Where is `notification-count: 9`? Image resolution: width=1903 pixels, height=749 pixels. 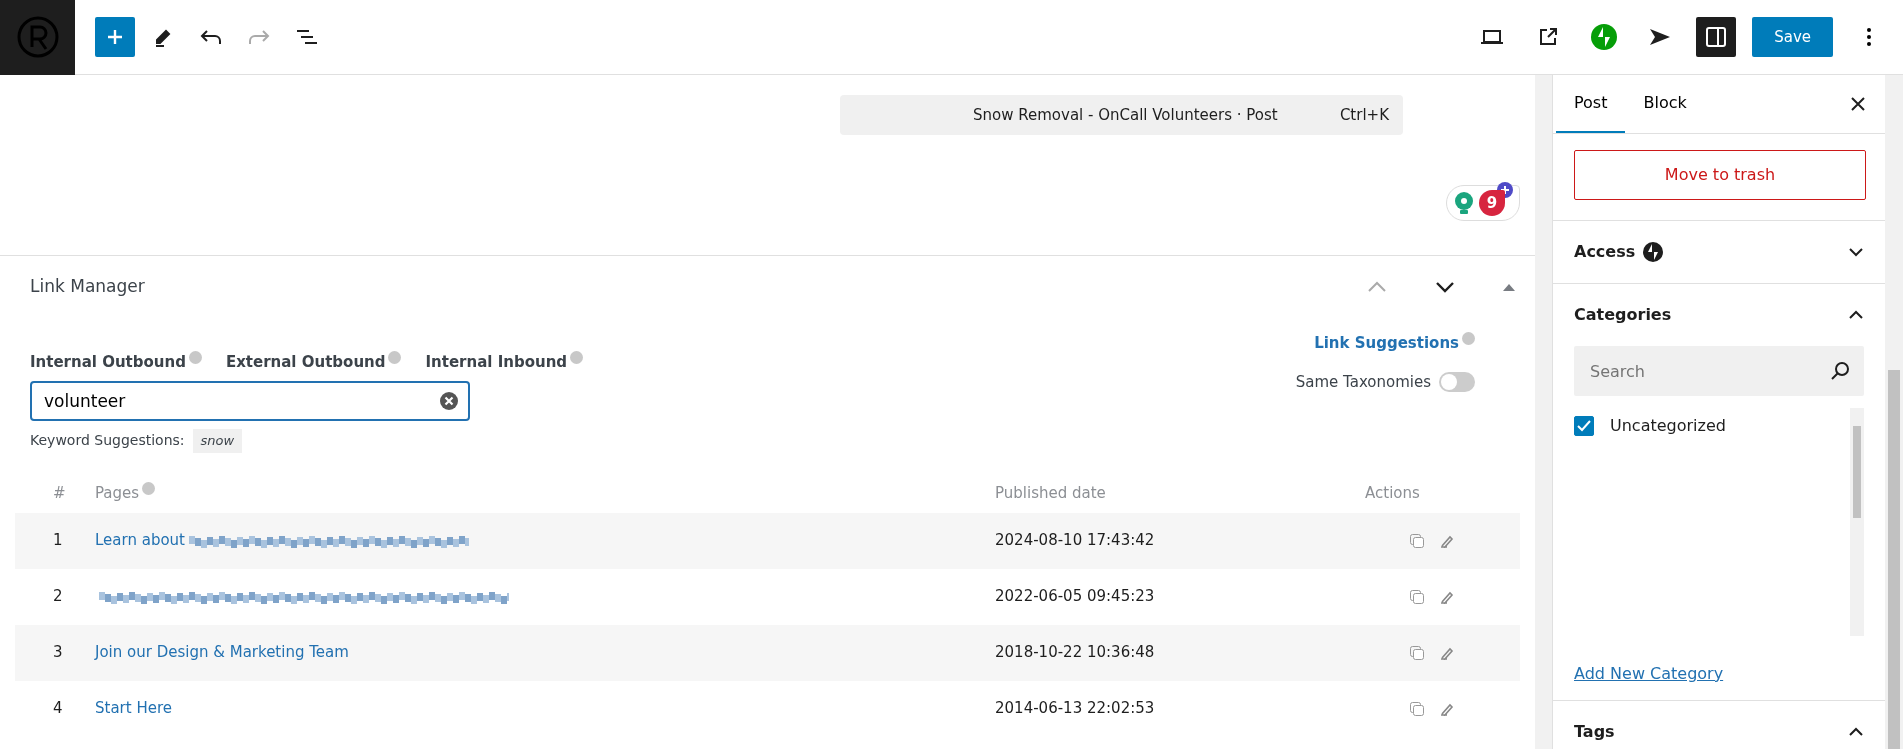
notification-count: 9 is located at coordinates (1492, 203).